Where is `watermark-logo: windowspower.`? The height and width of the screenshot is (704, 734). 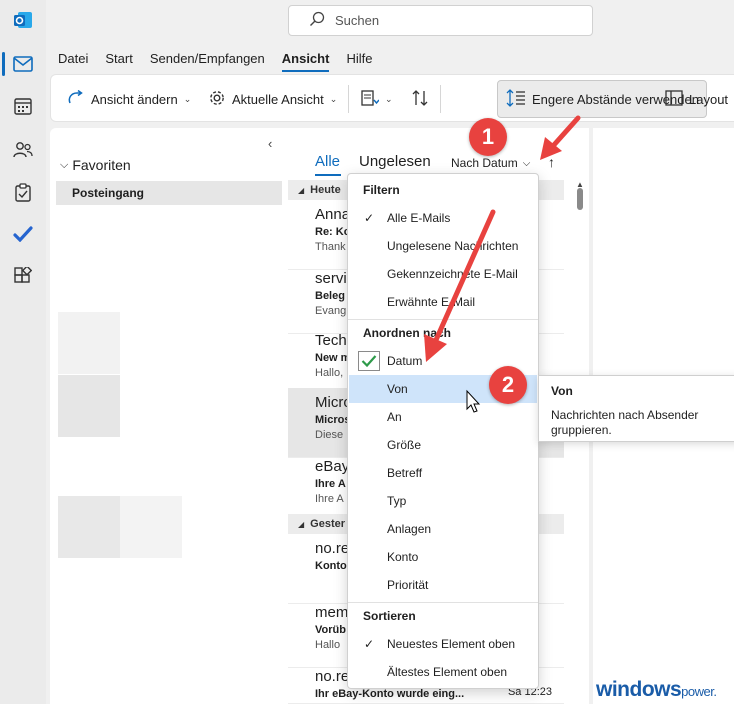
watermark-logo: windowspower. is located at coordinates (656, 690).